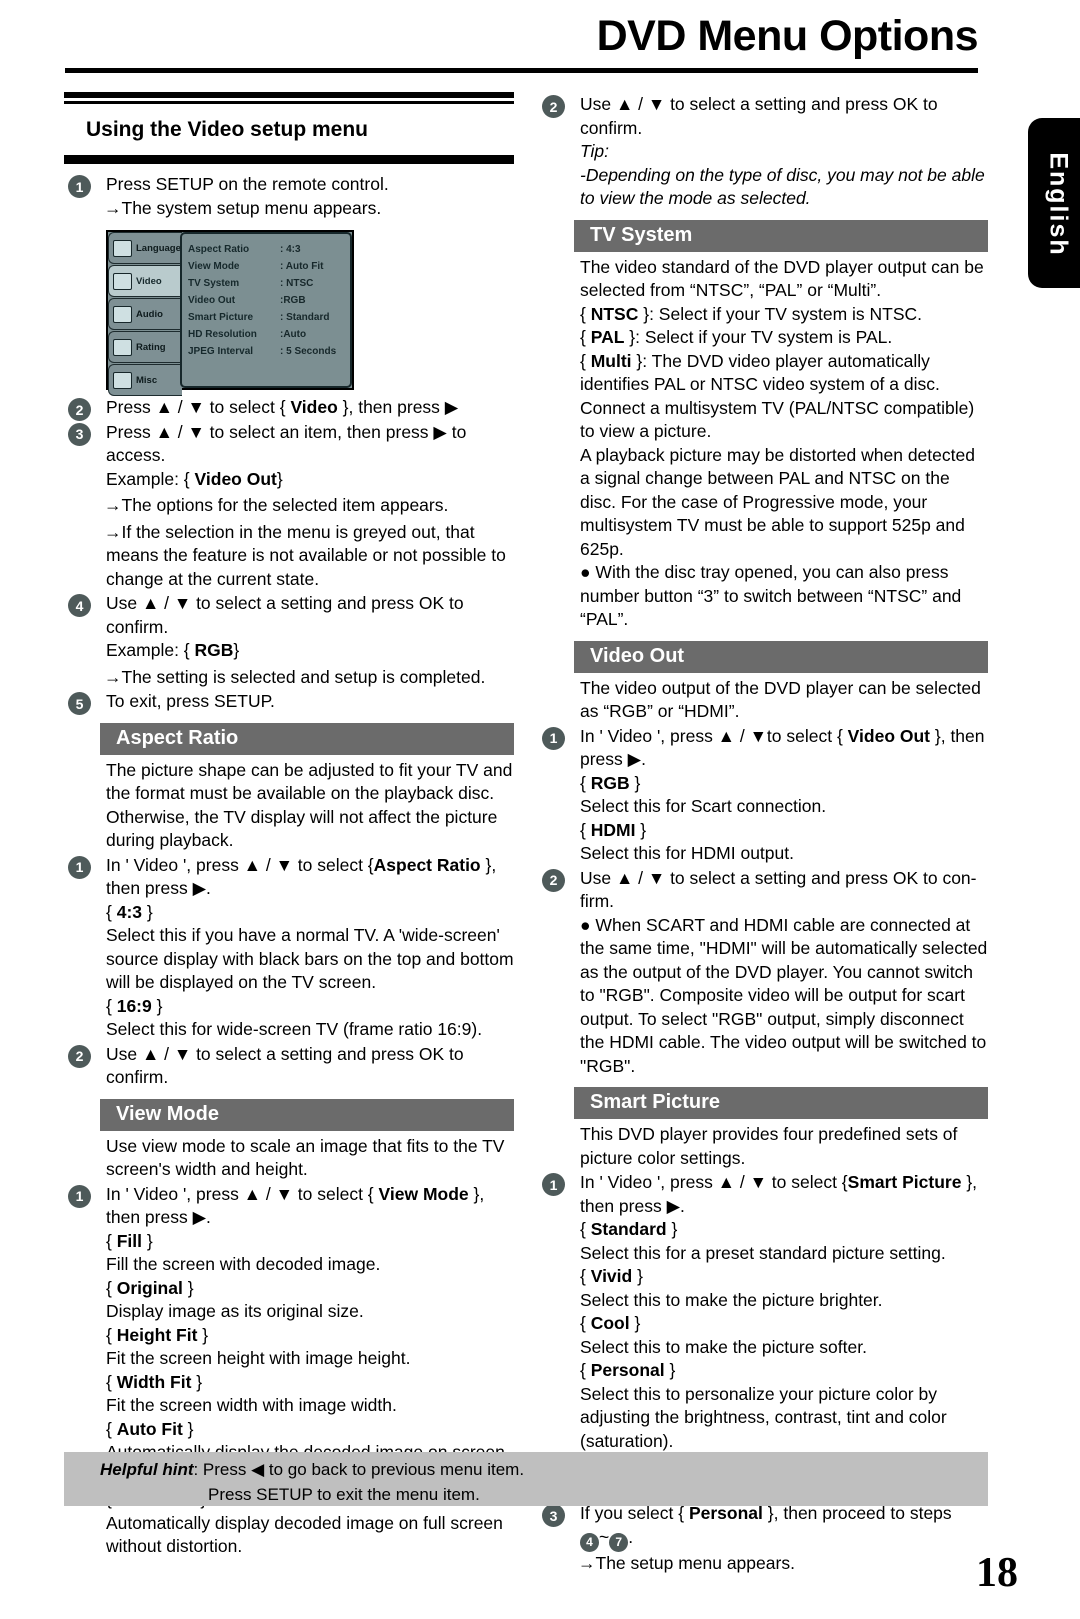 This screenshot has height=1619, width=1080. Describe the element at coordinates (307, 738) in the screenshot. I see `banner-aspect-ratio: Aspect Ratio` at that location.